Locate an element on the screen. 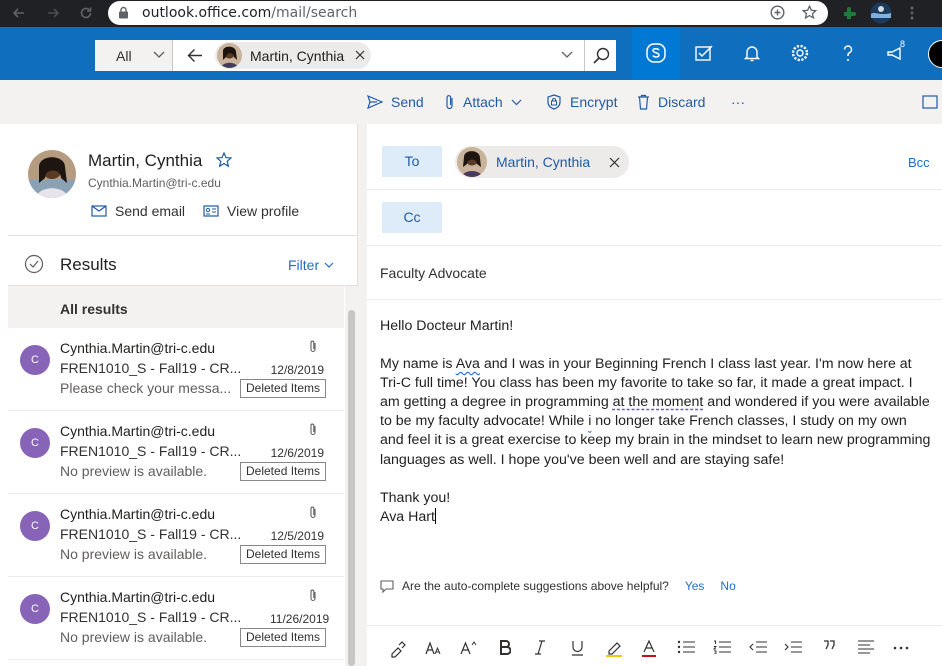  subject-input: Faculty Advocate is located at coordinates (433, 273).